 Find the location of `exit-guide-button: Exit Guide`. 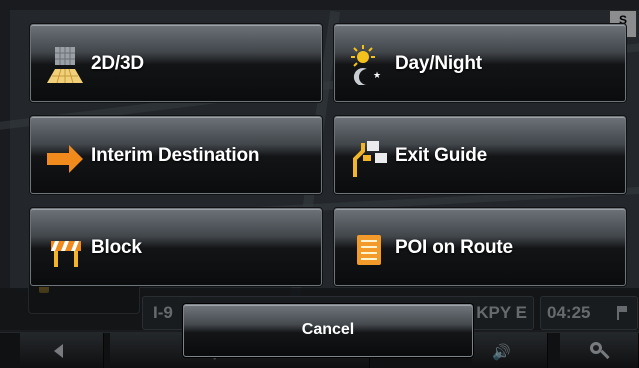

exit-guide-button: Exit Guide is located at coordinates (480, 155).